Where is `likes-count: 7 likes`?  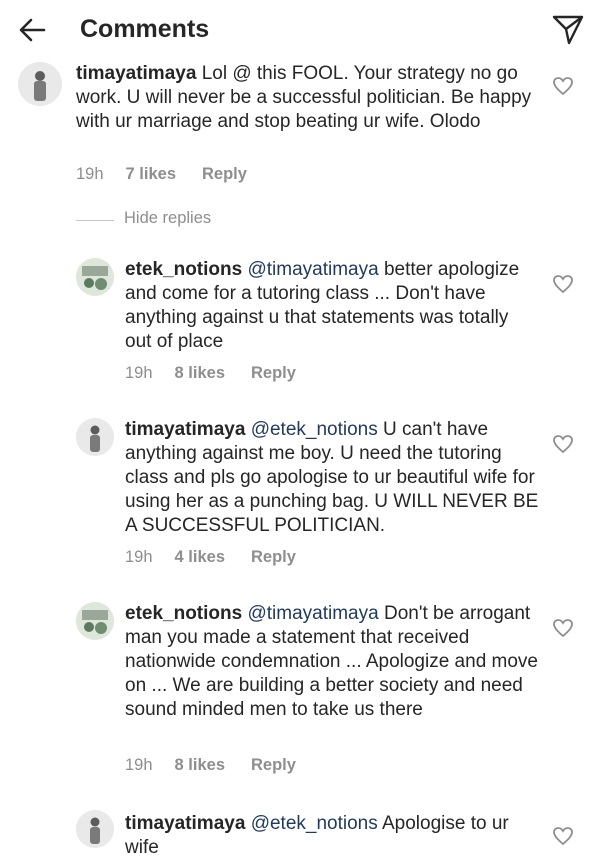
likes-count: 7 likes is located at coordinates (151, 174).